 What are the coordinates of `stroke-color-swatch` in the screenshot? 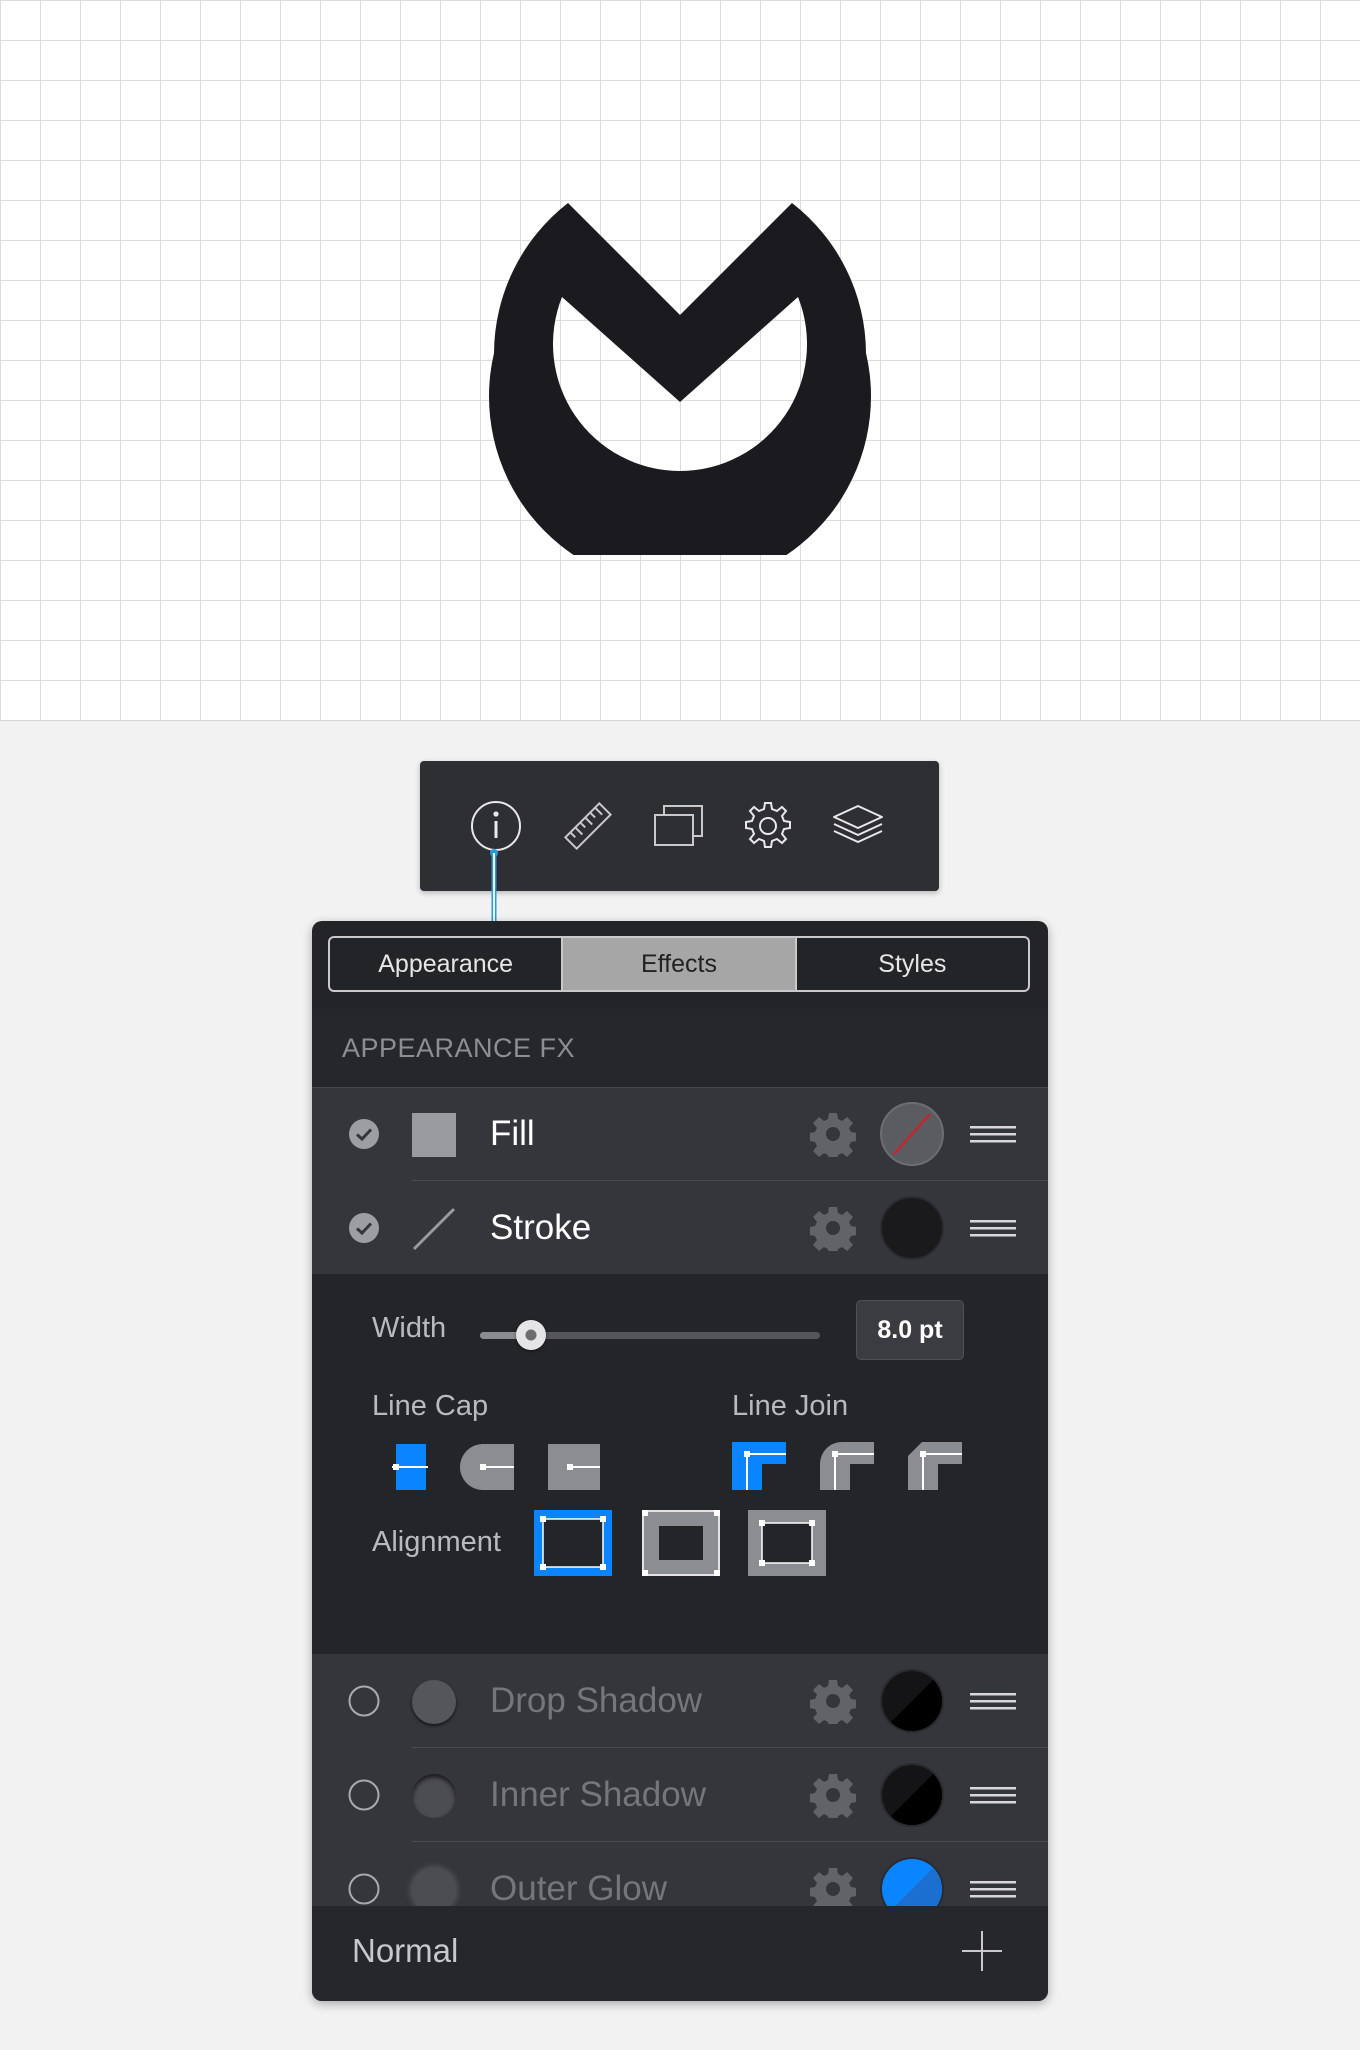 It's located at (912, 1228).